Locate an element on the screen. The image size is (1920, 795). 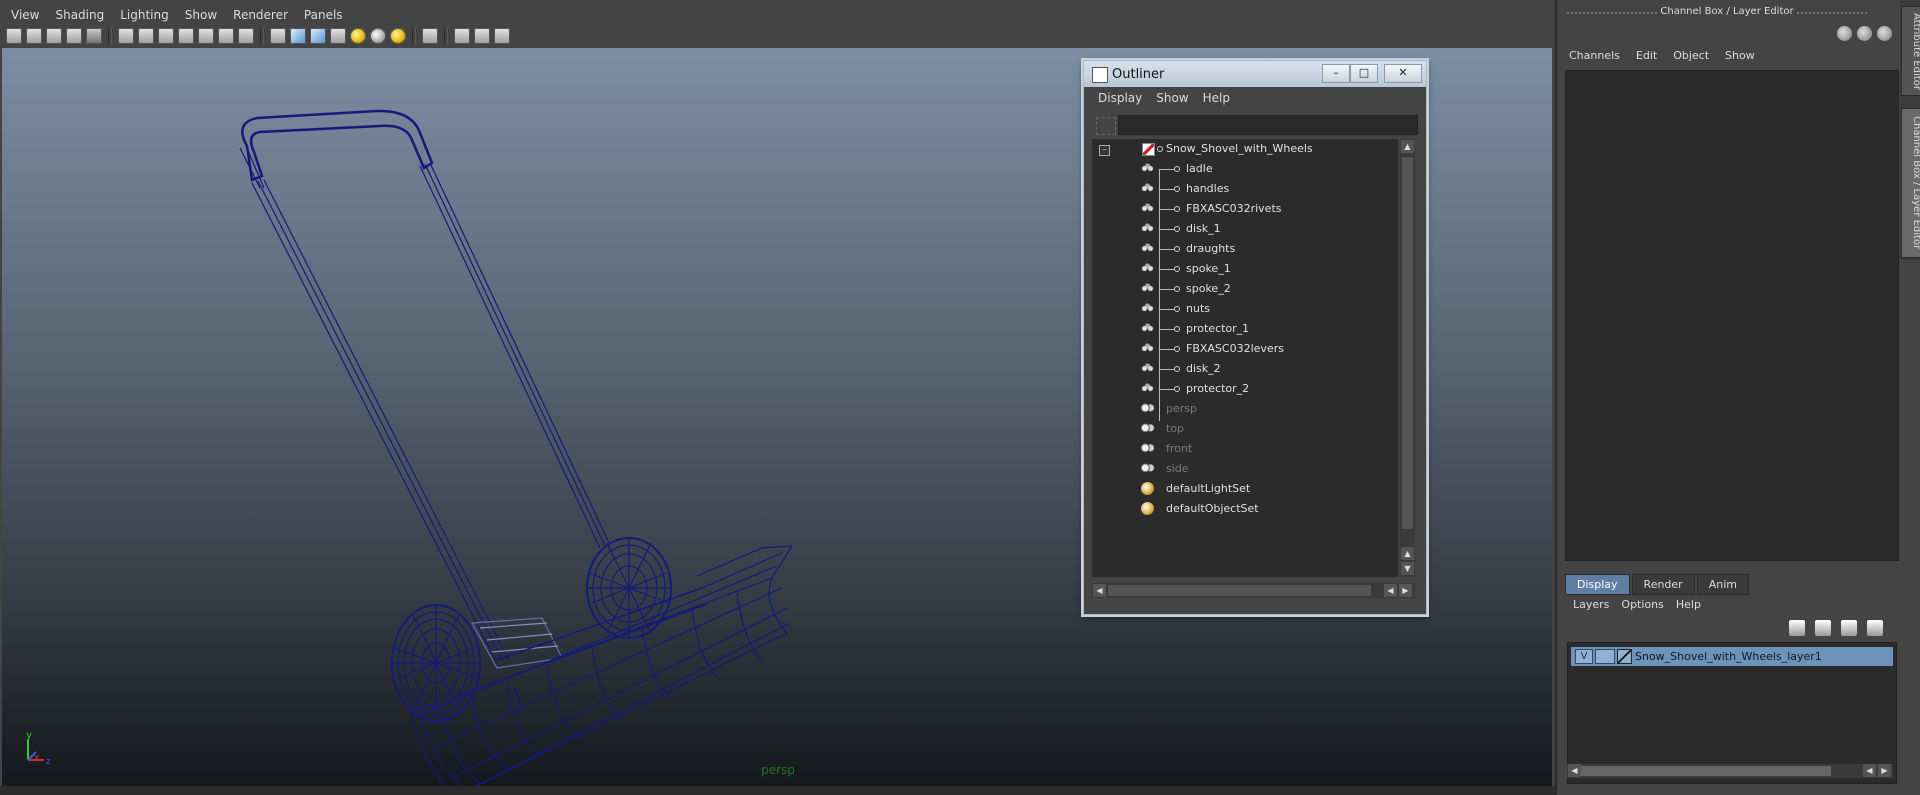
outliner-menu-display: Display is located at coordinates (1120, 100).